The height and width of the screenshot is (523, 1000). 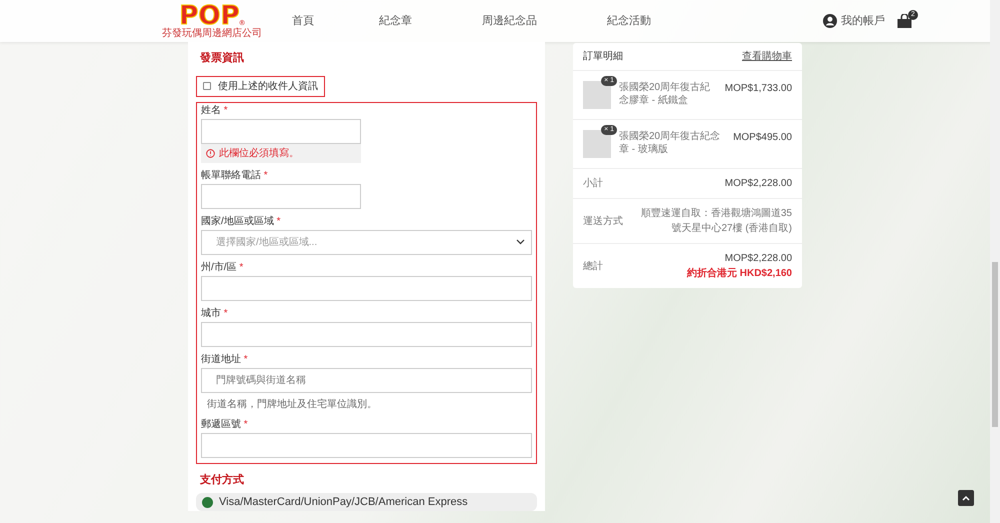 What do you see at coordinates (395, 21) in the screenshot?
I see `nav-link: 紀念章` at bounding box center [395, 21].